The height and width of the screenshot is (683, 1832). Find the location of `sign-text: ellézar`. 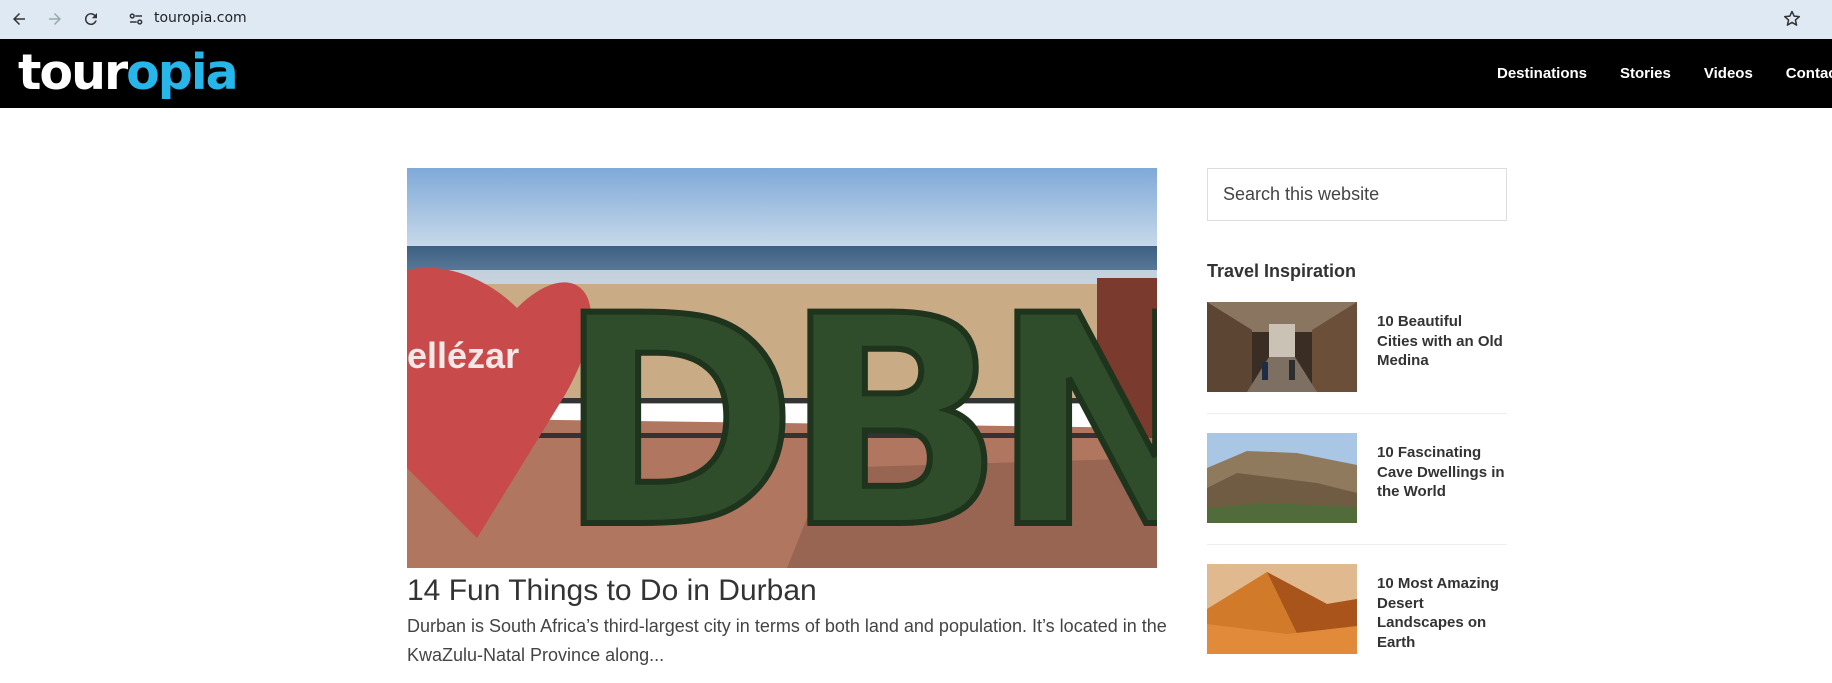

sign-text: ellézar is located at coordinates (463, 355).